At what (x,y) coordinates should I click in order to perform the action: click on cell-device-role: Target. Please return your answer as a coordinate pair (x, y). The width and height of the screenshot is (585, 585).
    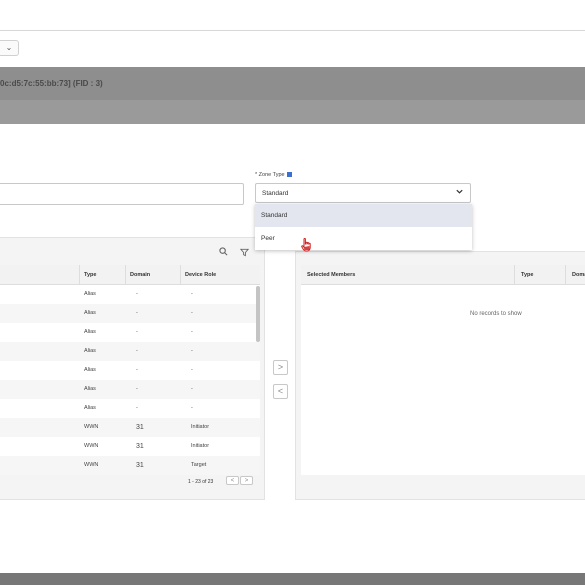
    Looking at the image, I should click on (199, 465).